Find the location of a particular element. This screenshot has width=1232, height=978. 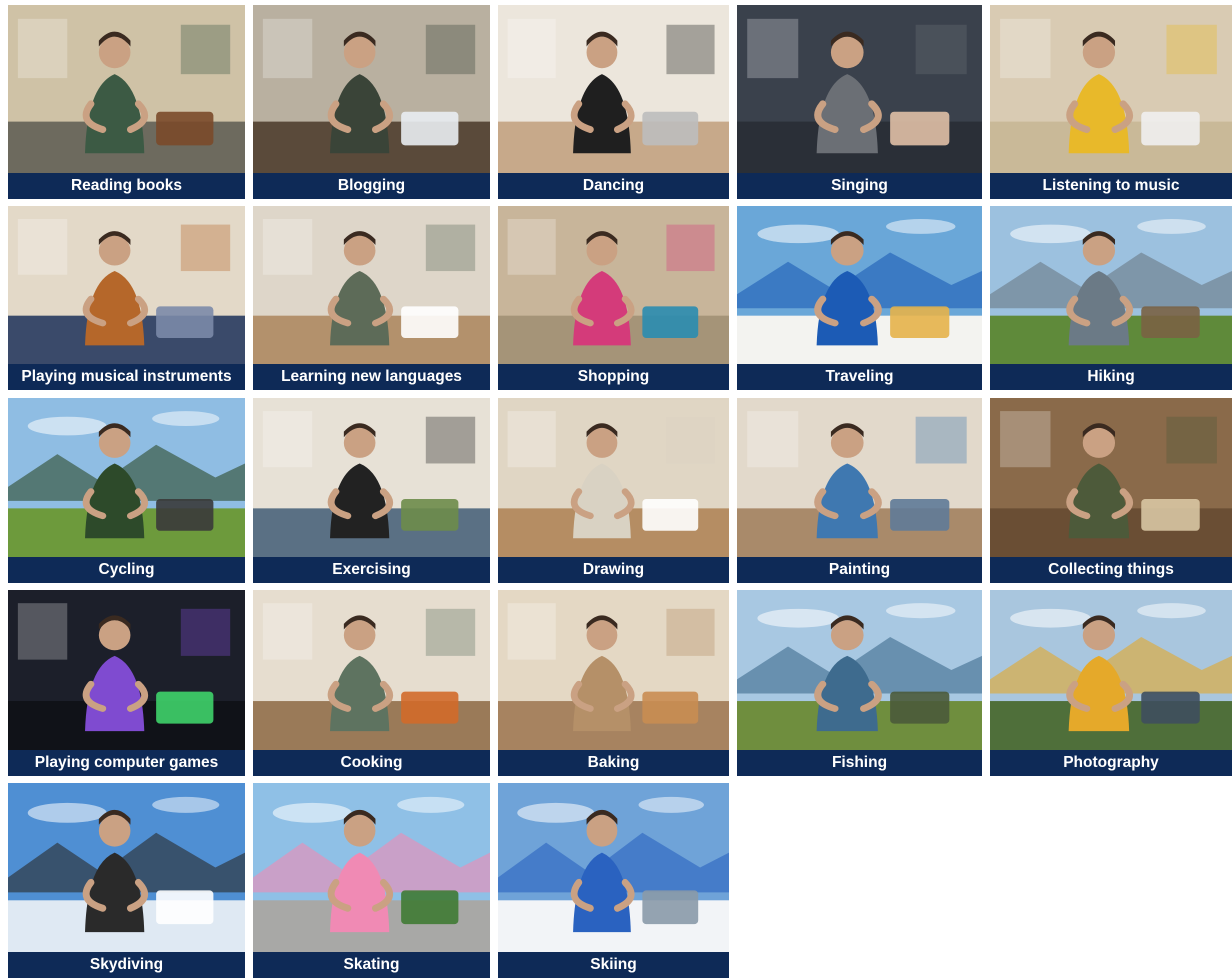

traveling-photo is located at coordinates (859, 285).